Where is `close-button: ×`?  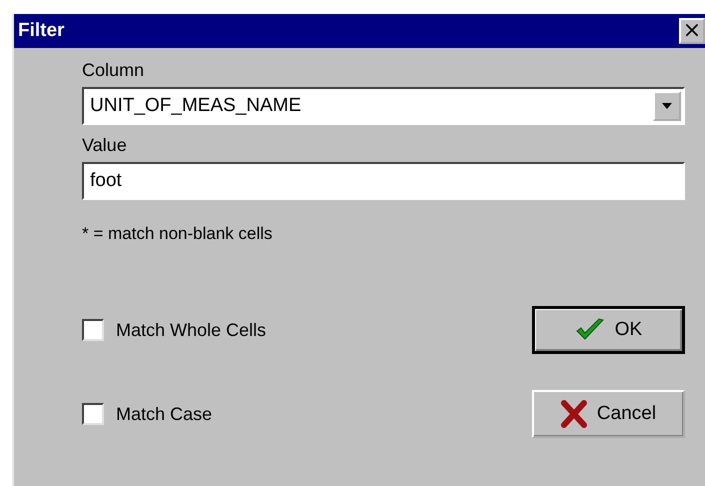
close-button: × is located at coordinates (692, 31).